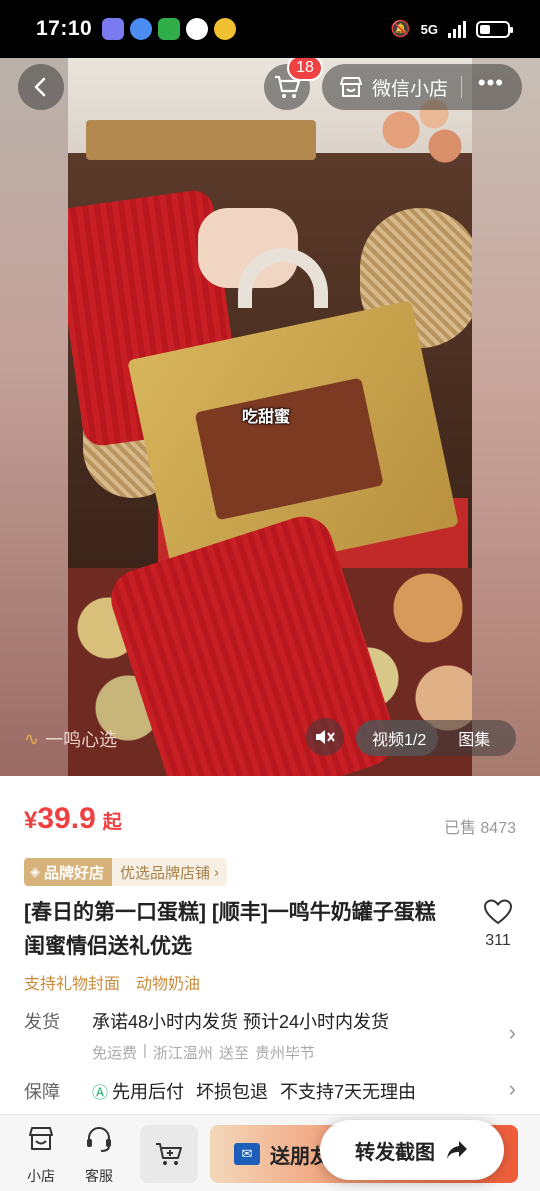 The image size is (540, 1191). Describe the element at coordinates (284, 1053) in the screenshot. I see `ship-to: 贵州毕节` at that location.